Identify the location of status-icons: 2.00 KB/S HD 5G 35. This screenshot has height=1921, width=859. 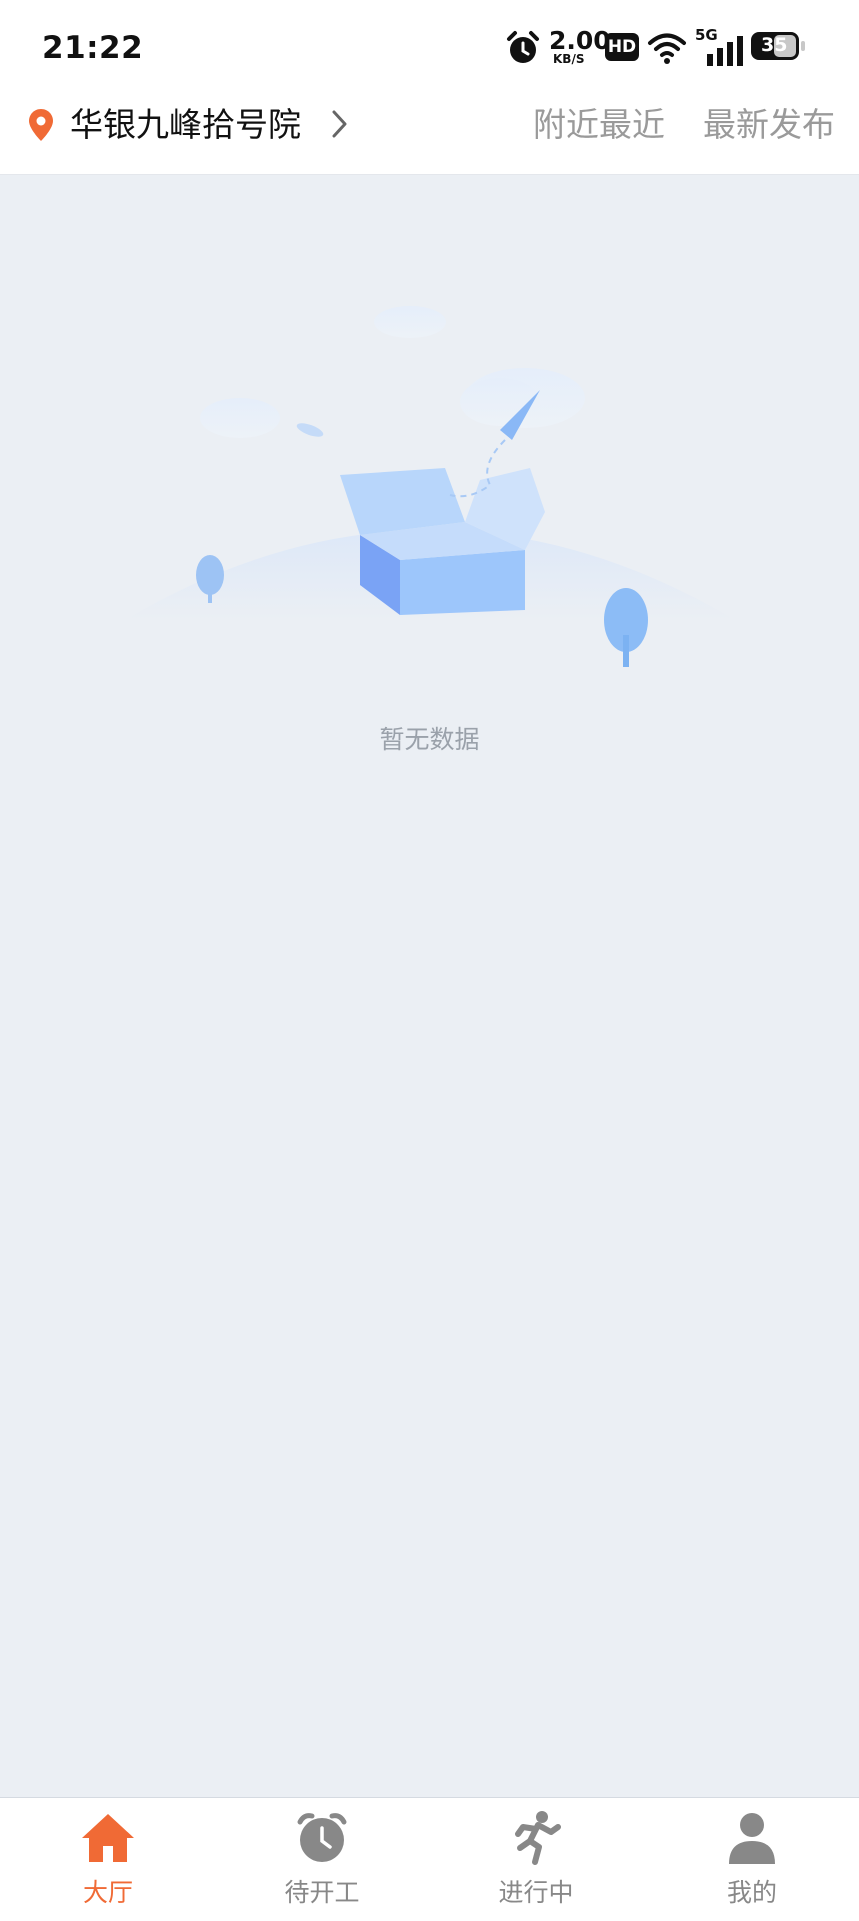
(655, 48).